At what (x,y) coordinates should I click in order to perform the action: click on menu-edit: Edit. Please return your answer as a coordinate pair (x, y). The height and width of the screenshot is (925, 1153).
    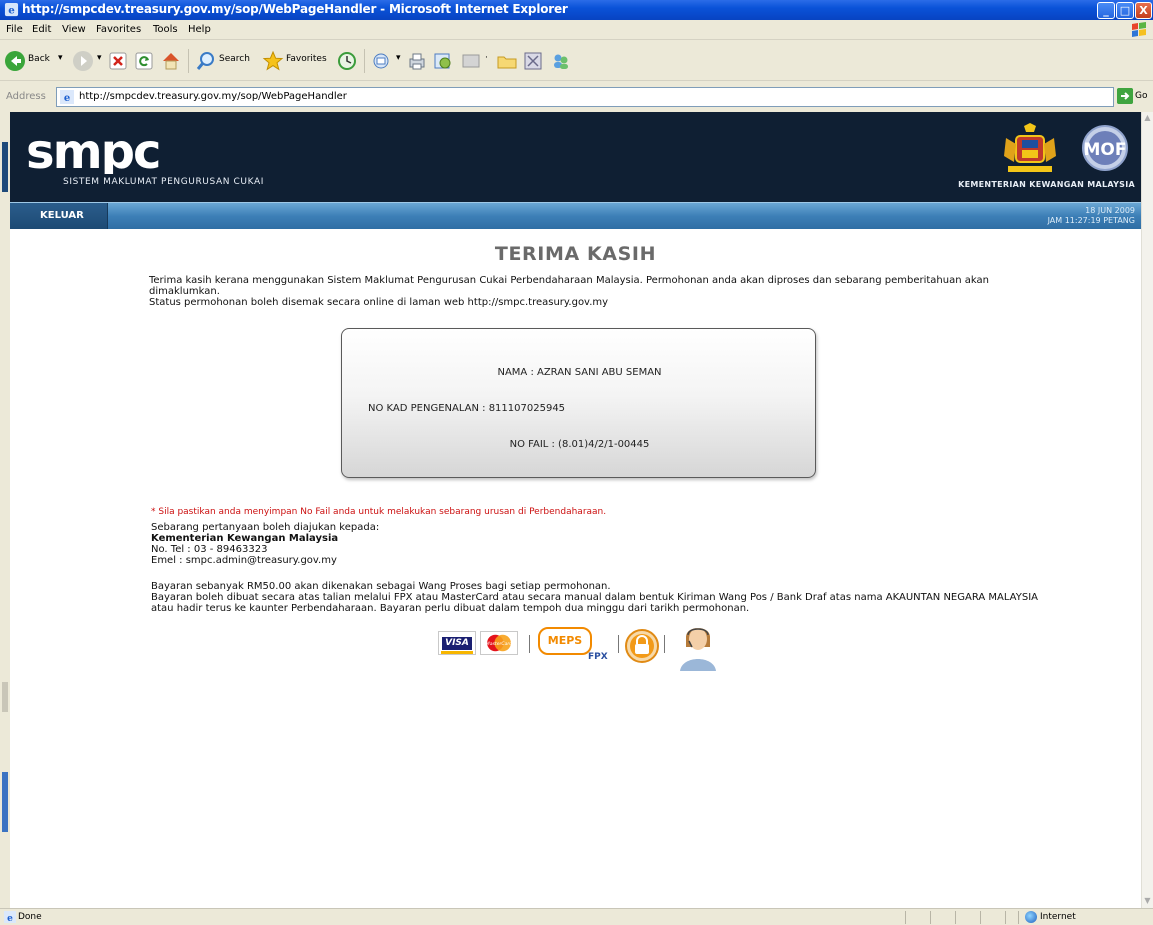
    Looking at the image, I should click on (41, 29).